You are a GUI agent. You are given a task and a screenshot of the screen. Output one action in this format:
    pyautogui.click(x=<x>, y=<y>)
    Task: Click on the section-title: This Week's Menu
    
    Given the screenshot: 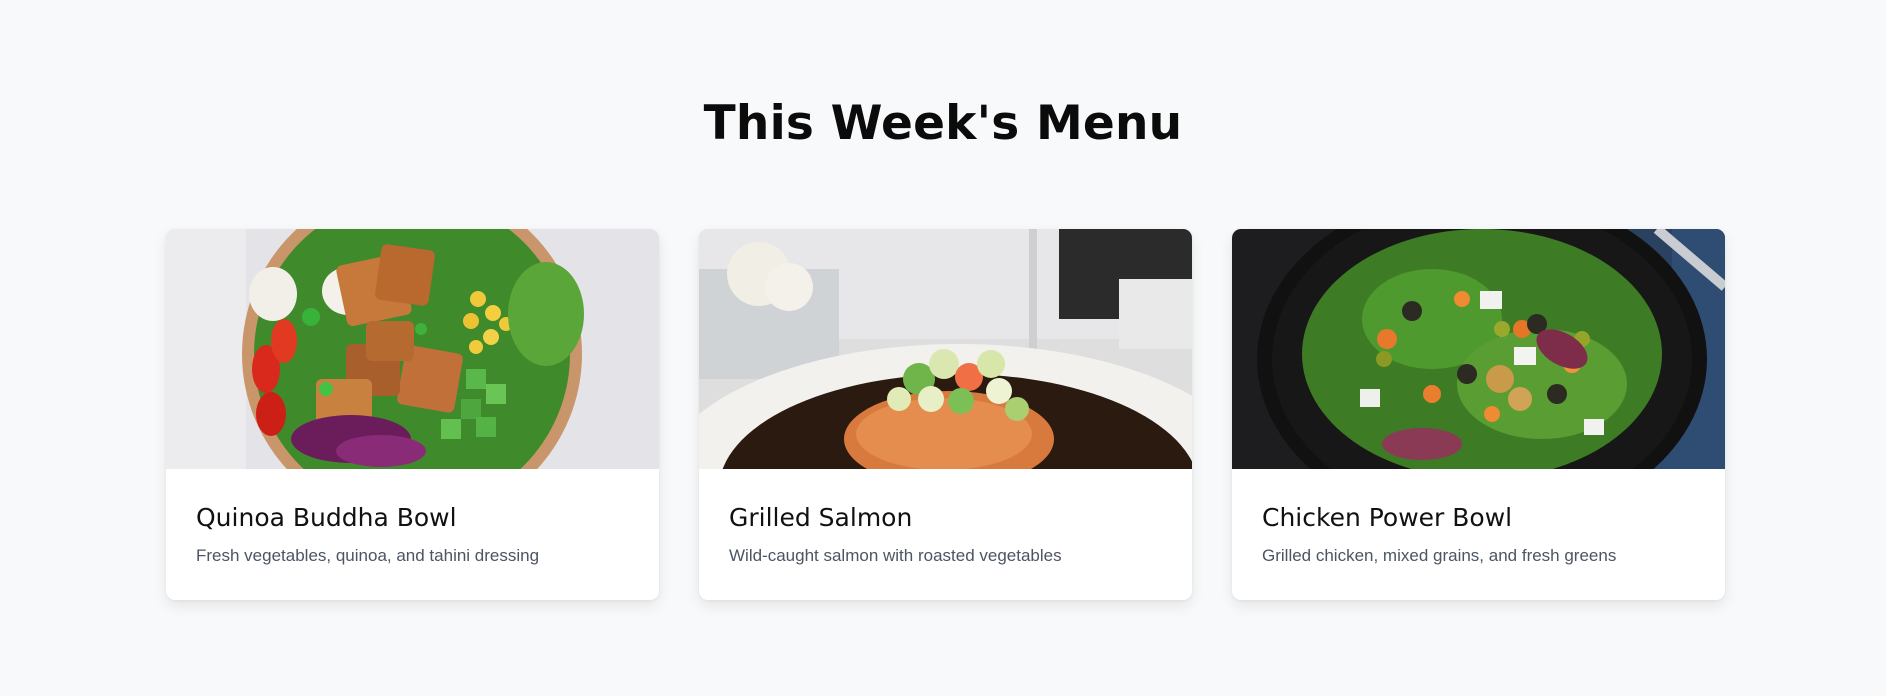 What is the action you would take?
    pyautogui.click(x=943, y=123)
    